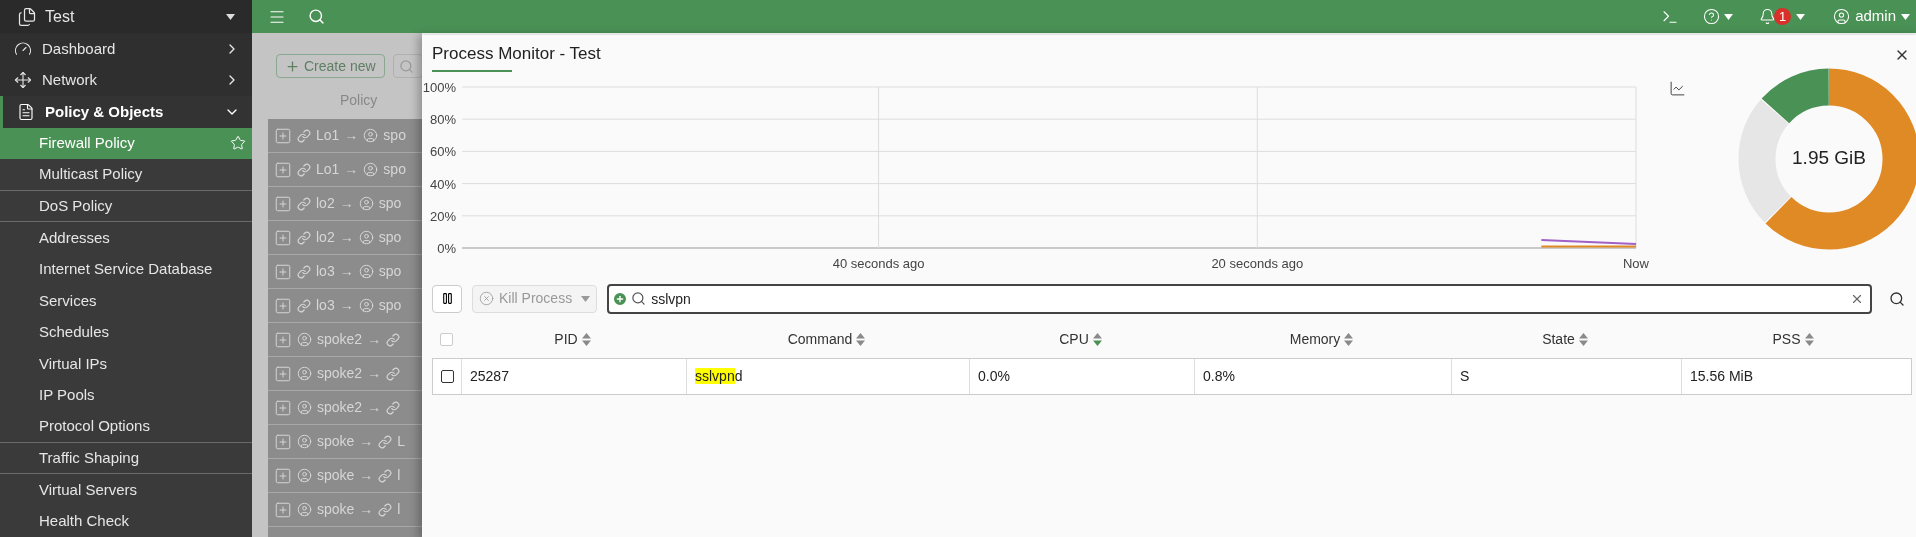 This screenshot has width=1916, height=537. I want to click on column-header: PID, so click(572, 339).